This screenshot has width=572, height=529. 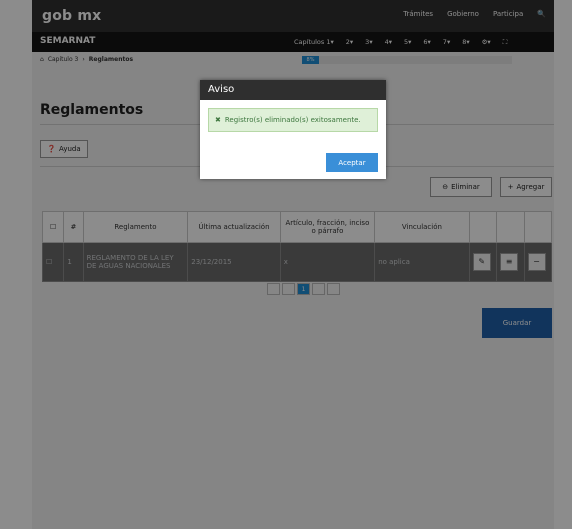 I want to click on chapter-8: 8▾, so click(x=465, y=42).